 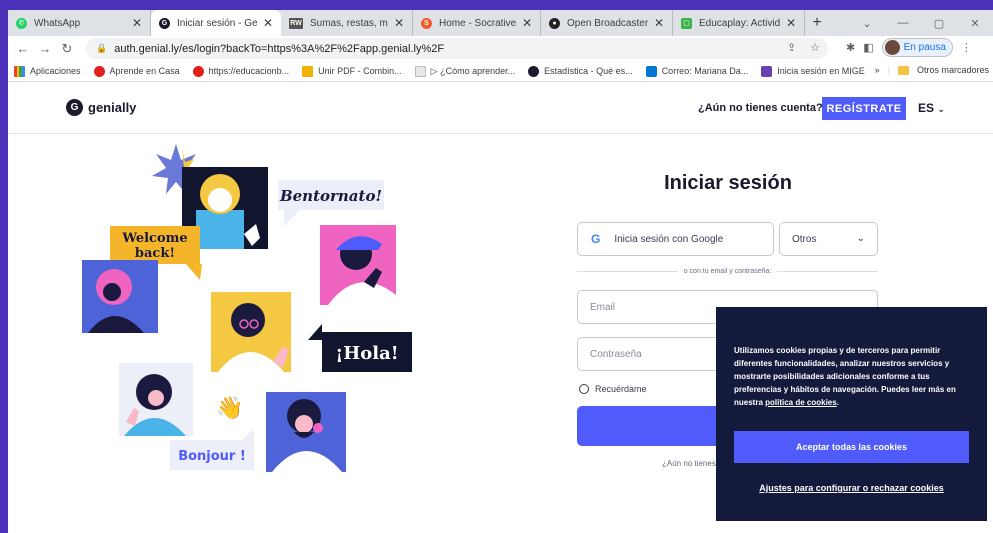 What do you see at coordinates (903, 23) in the screenshot?
I see `minimize-button: —` at bounding box center [903, 23].